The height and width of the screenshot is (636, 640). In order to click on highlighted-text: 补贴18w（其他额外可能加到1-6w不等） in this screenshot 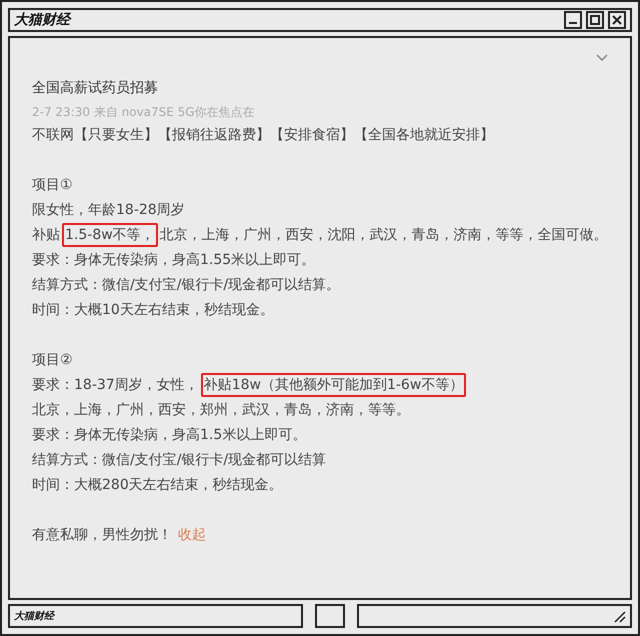, I will do `click(333, 385)`.